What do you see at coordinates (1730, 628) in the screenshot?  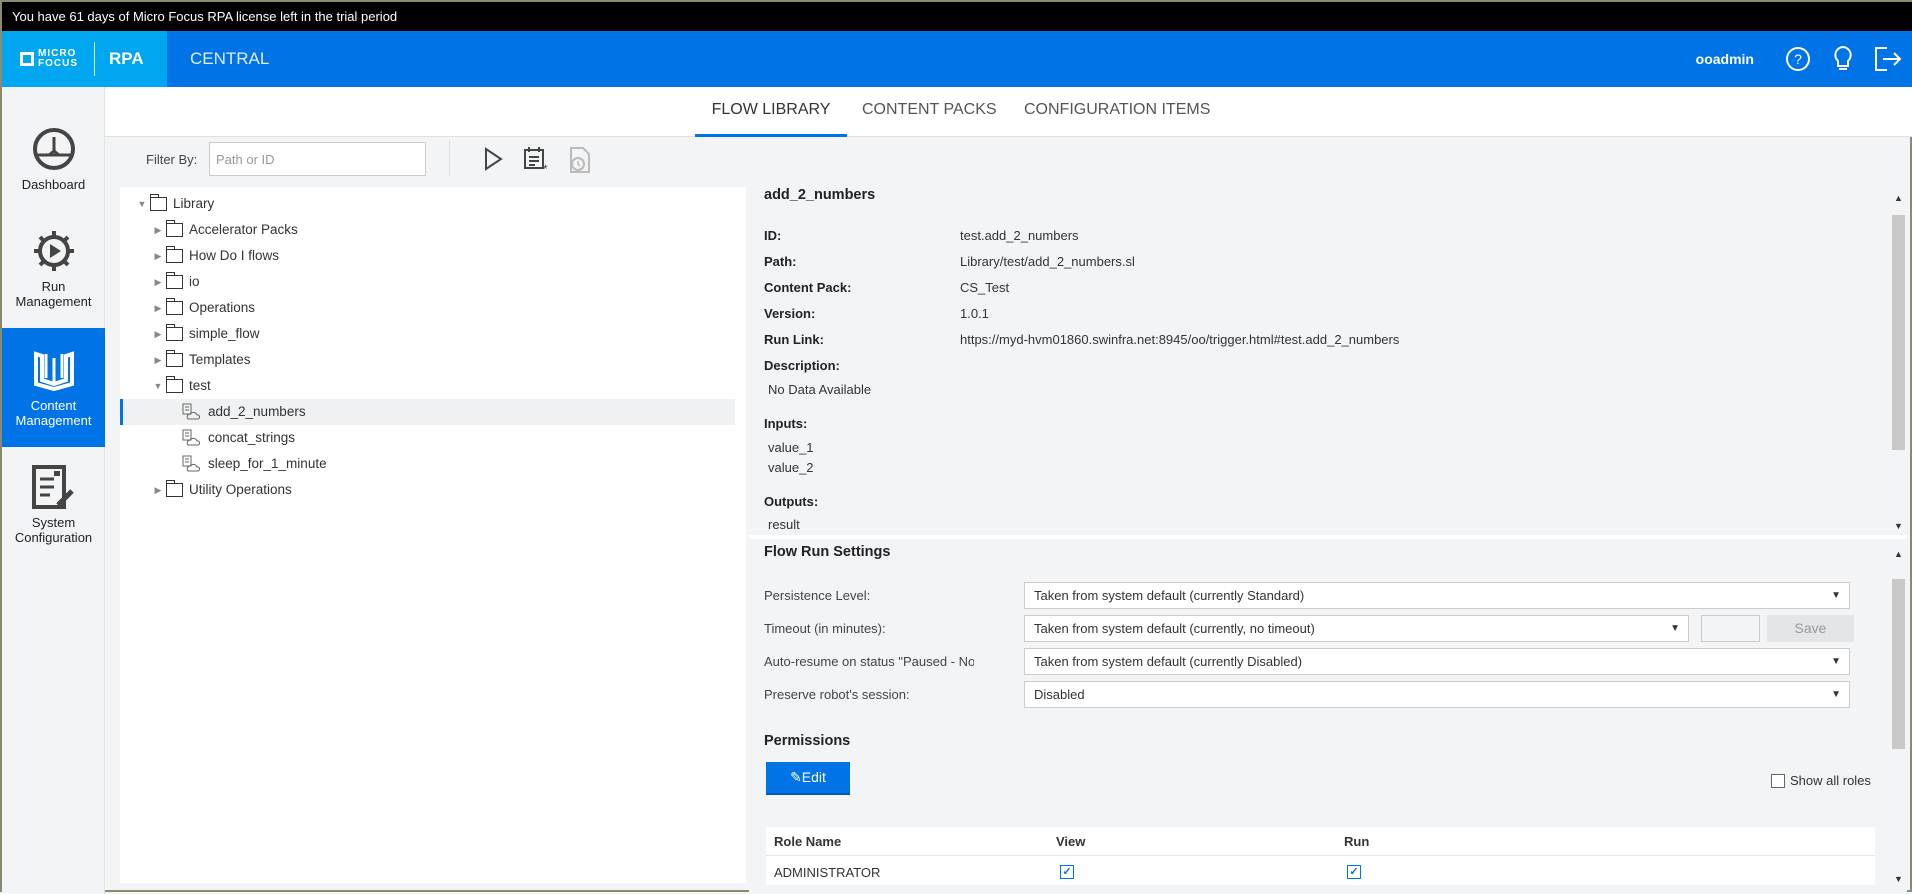 I see `timeout-input` at bounding box center [1730, 628].